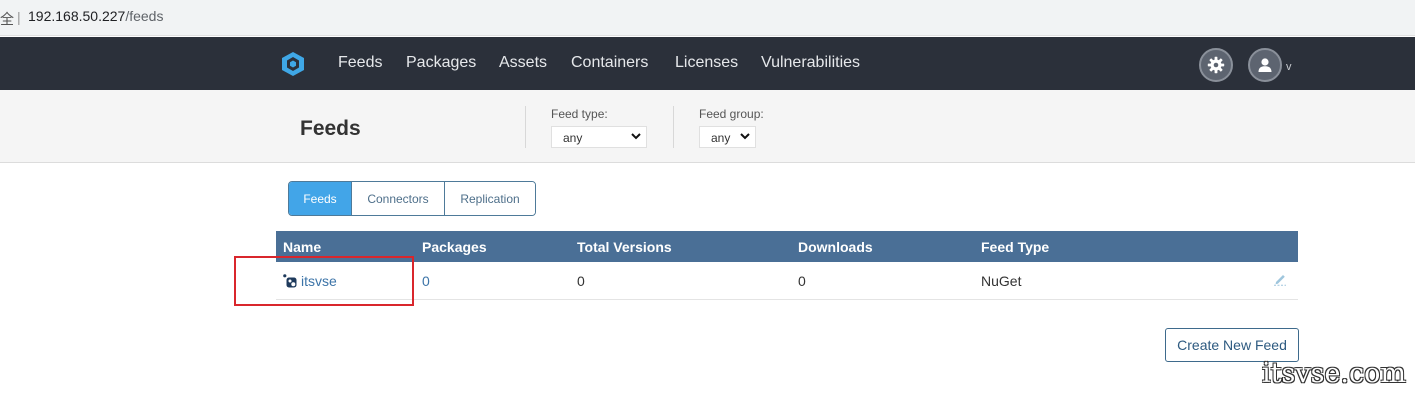  What do you see at coordinates (810, 63) in the screenshot?
I see `nav-vulnerabilities: Vulnerabilities` at bounding box center [810, 63].